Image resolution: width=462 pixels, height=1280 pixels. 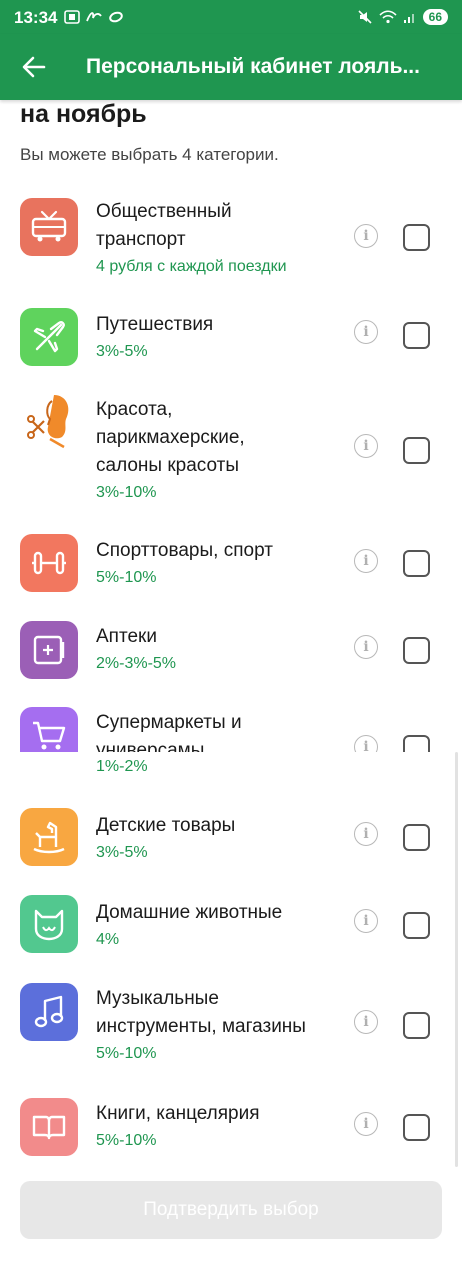 What do you see at coordinates (231, 338) in the screenshot?
I see `category-item-travel: Путешествия 3%-5% i` at bounding box center [231, 338].